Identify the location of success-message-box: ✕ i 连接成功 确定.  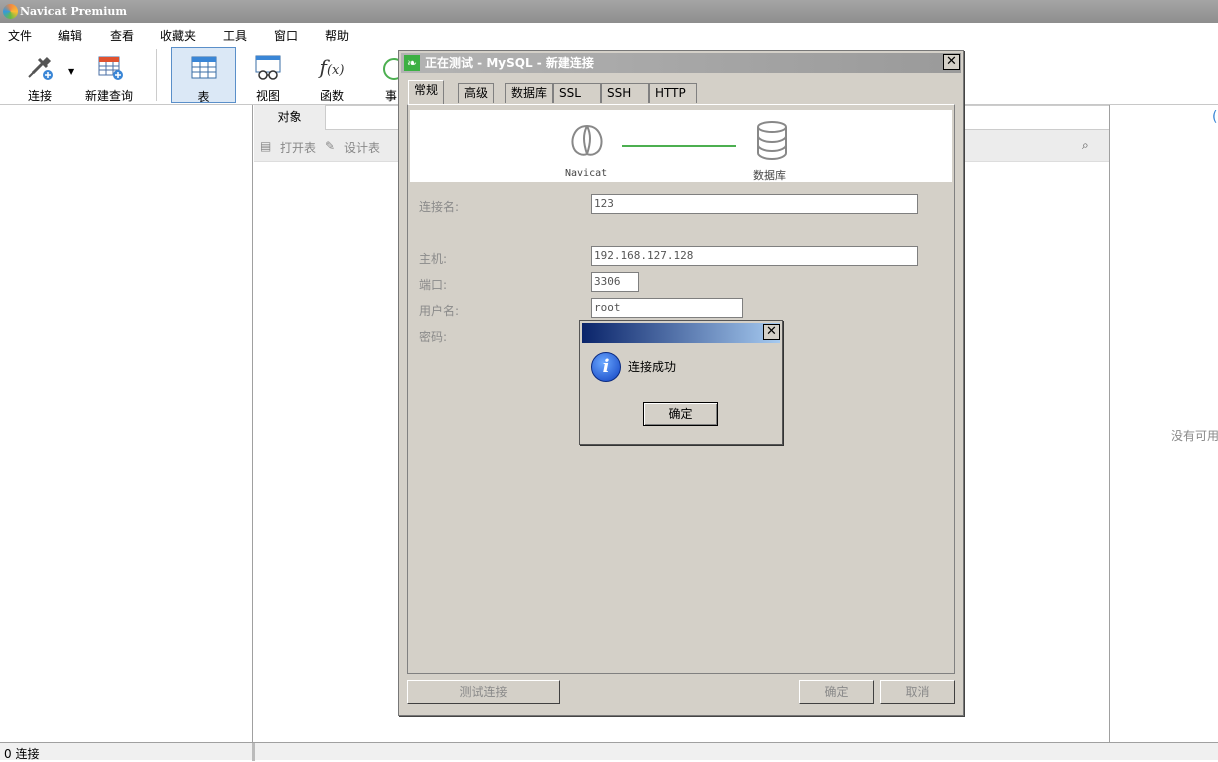
(681, 382).